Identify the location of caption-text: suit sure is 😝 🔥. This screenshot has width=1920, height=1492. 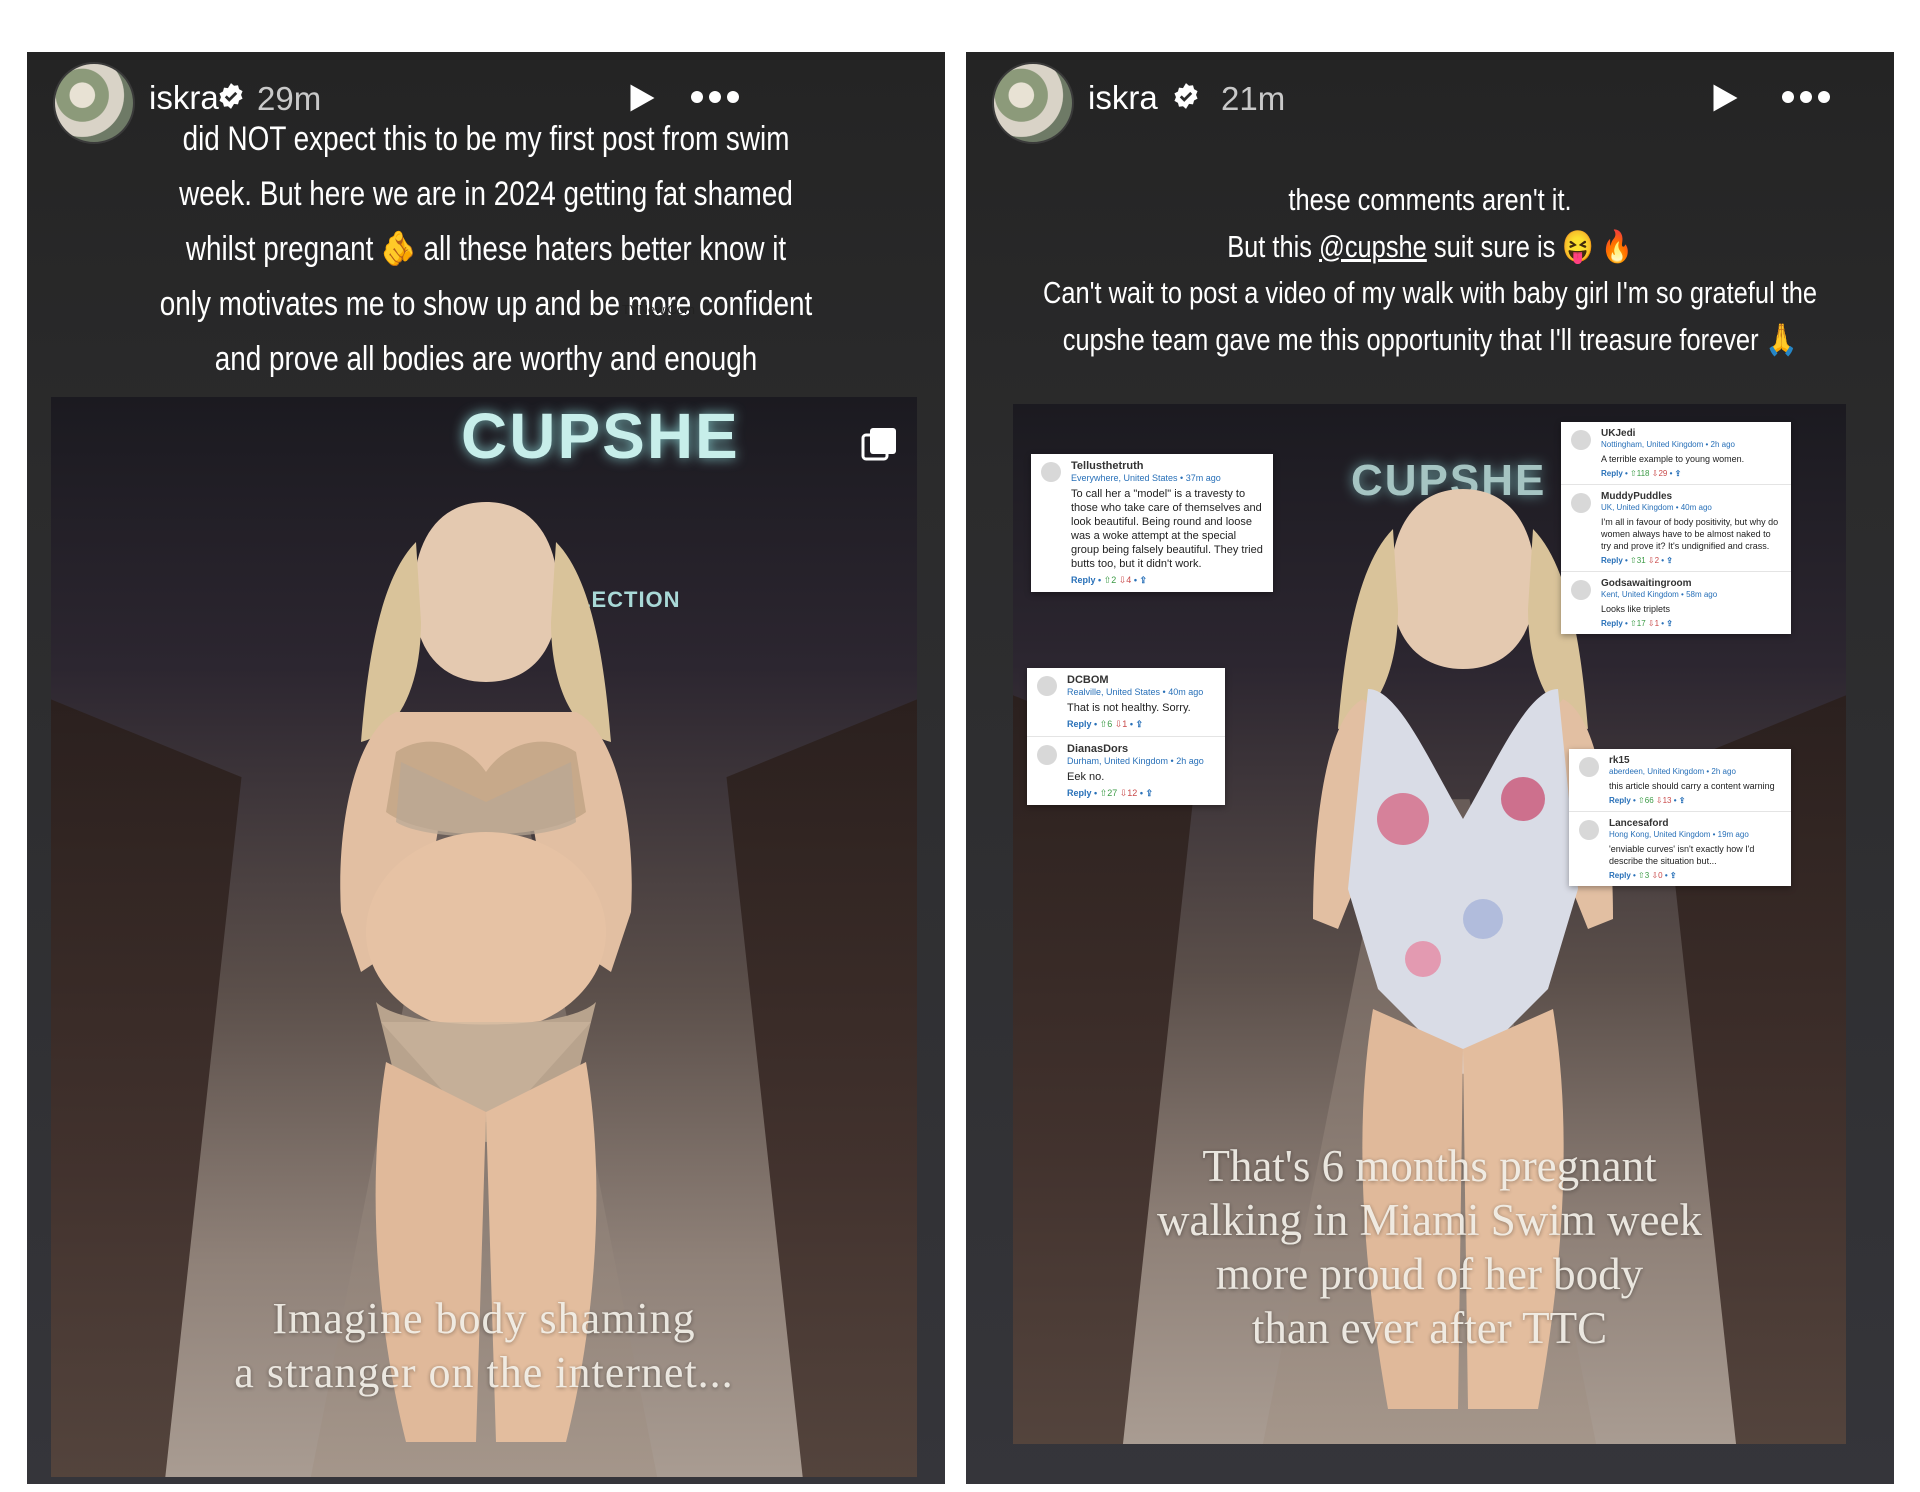
(1529, 246).